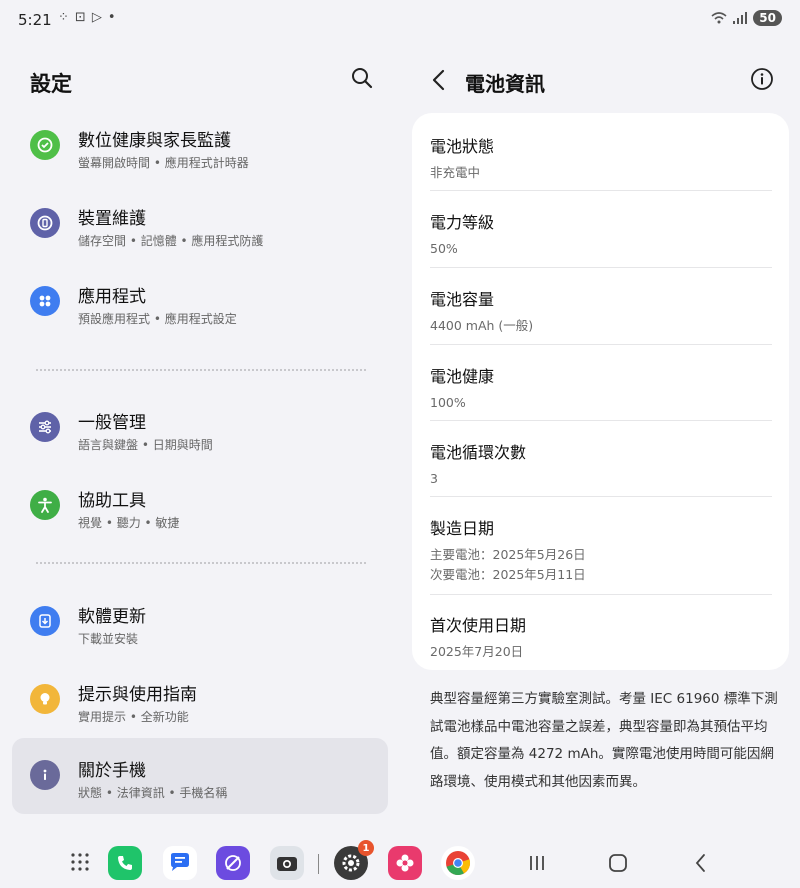 The width and height of the screenshot is (800, 888). What do you see at coordinates (51, 84) in the screenshot?
I see `settings-title: 設定` at bounding box center [51, 84].